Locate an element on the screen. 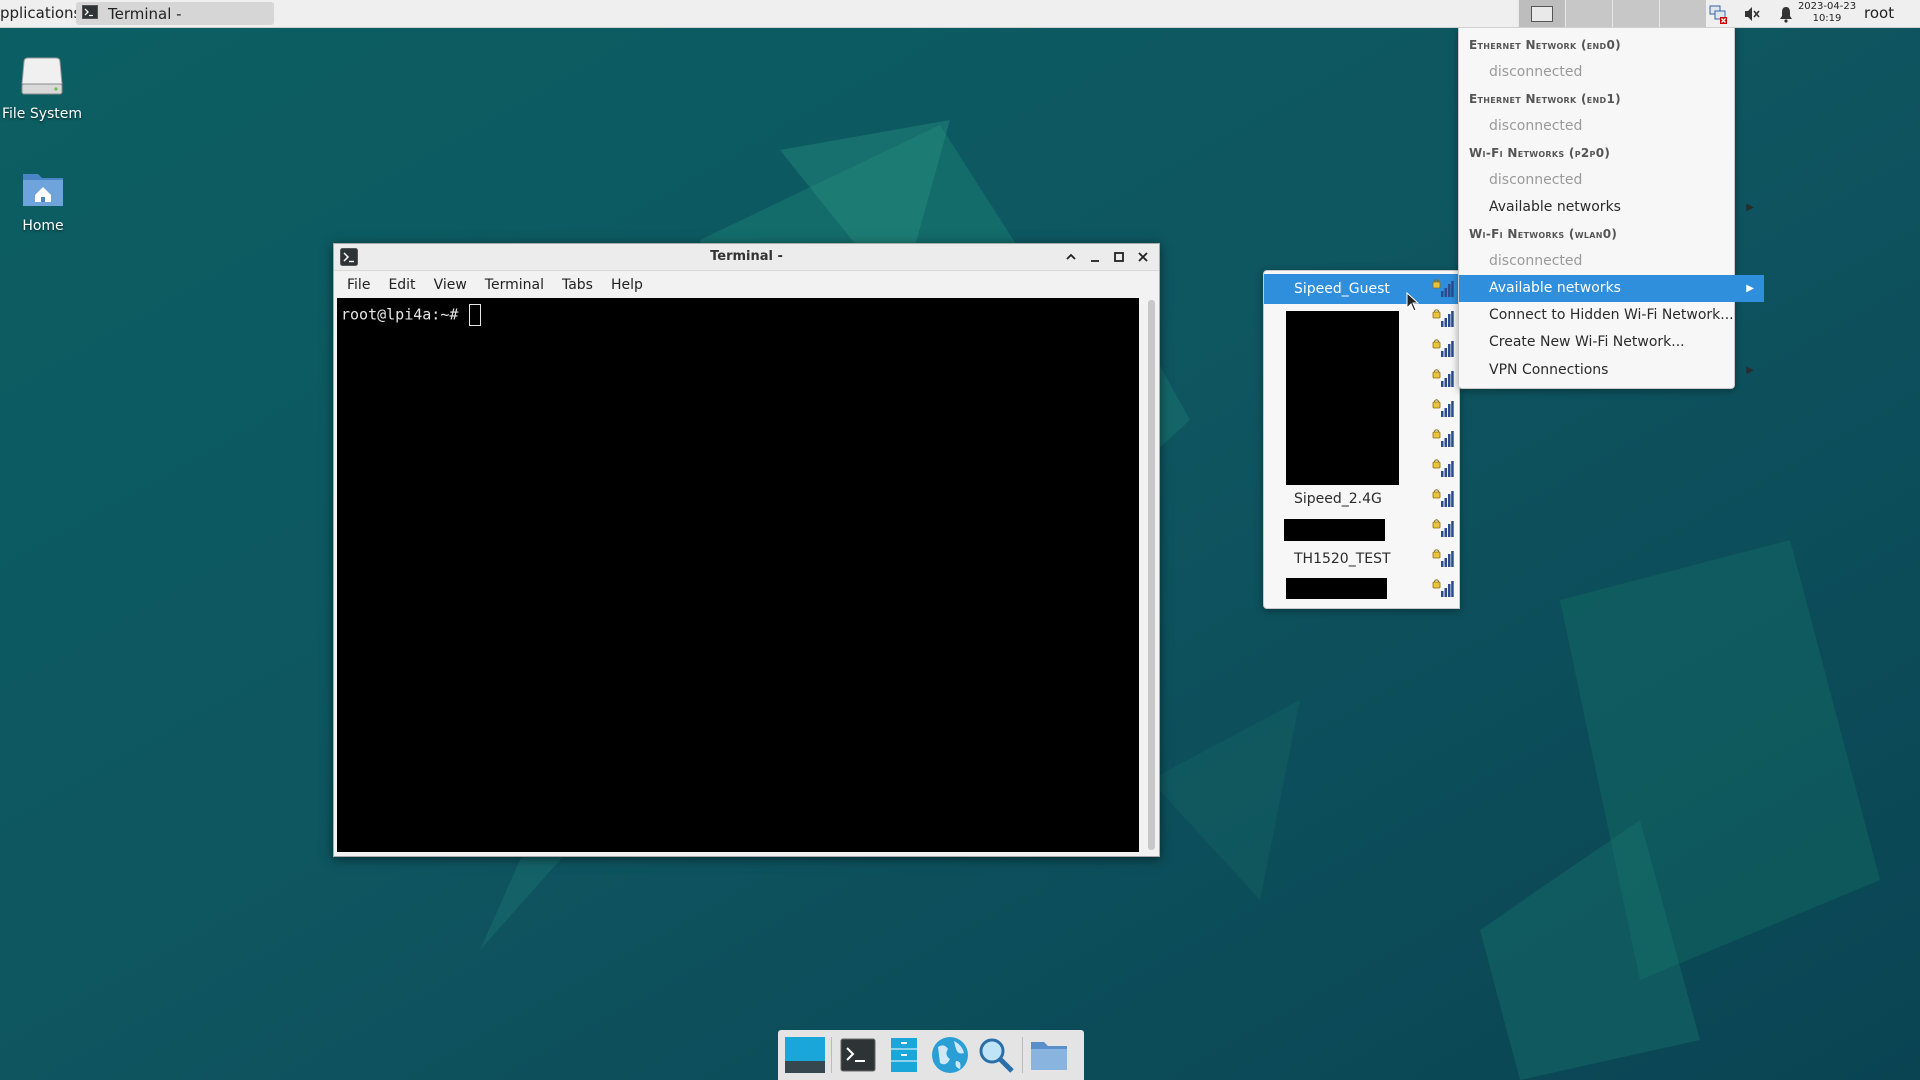 This screenshot has height=1080, width=1920. file-manager-launcher is located at coordinates (904, 1055).